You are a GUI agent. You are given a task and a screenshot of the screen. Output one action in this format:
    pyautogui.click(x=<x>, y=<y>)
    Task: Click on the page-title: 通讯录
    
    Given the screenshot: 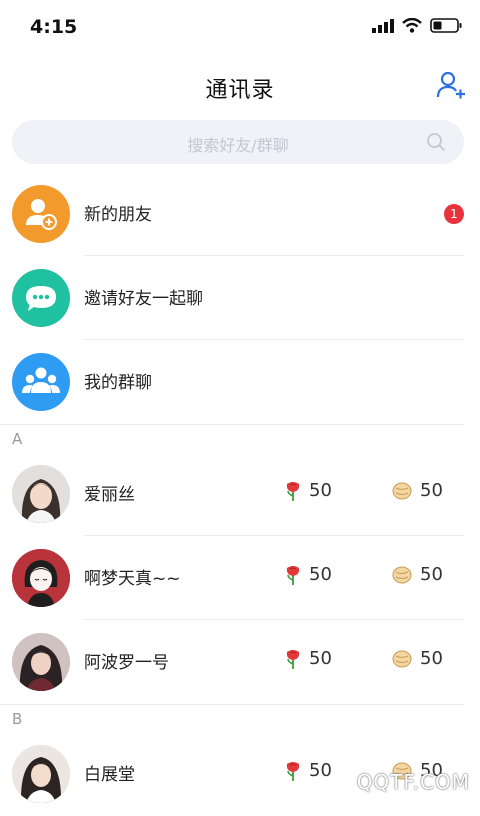 What is the action you would take?
    pyautogui.click(x=240, y=90)
    